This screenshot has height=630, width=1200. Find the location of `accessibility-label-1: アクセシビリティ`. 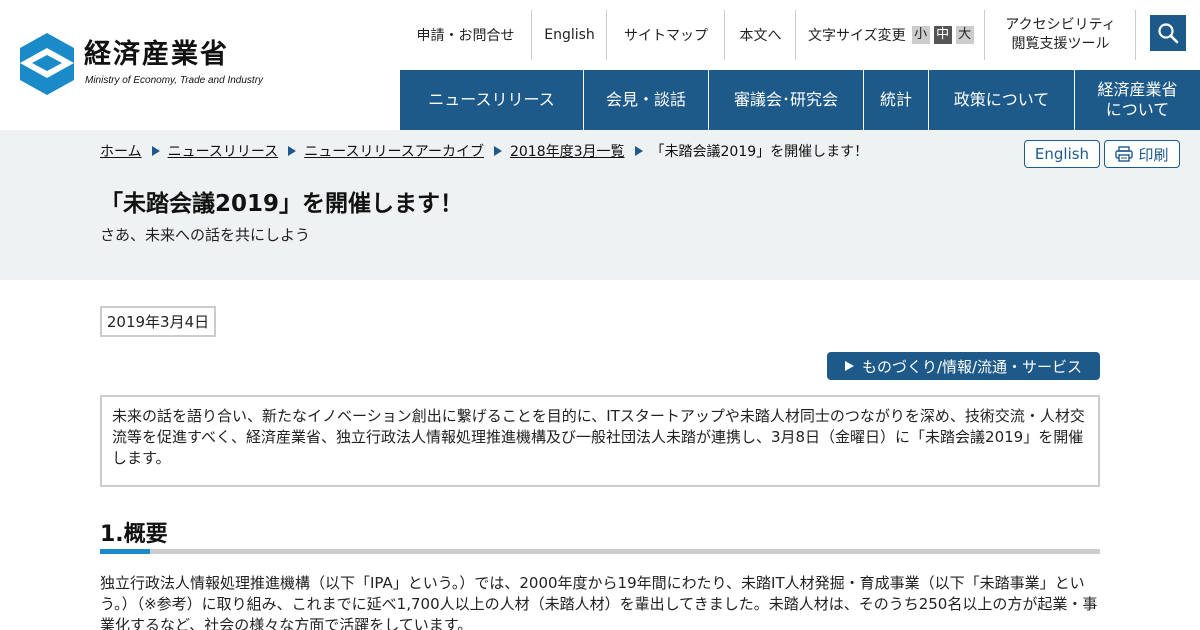

accessibility-label-1: アクセシビリティ is located at coordinates (1060, 25).